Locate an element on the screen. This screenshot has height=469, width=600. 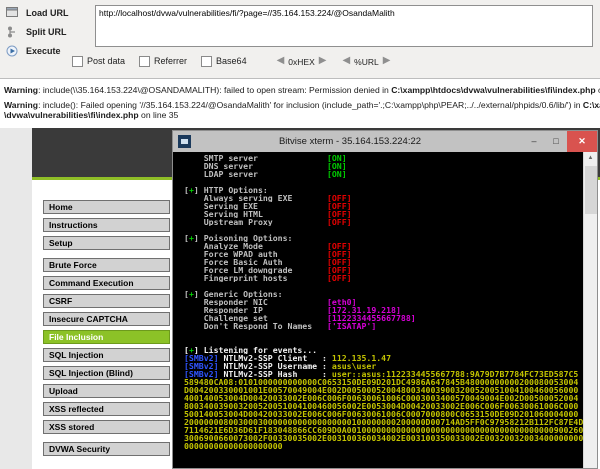
checkbox-label: Base64 is located at coordinates (231, 61).